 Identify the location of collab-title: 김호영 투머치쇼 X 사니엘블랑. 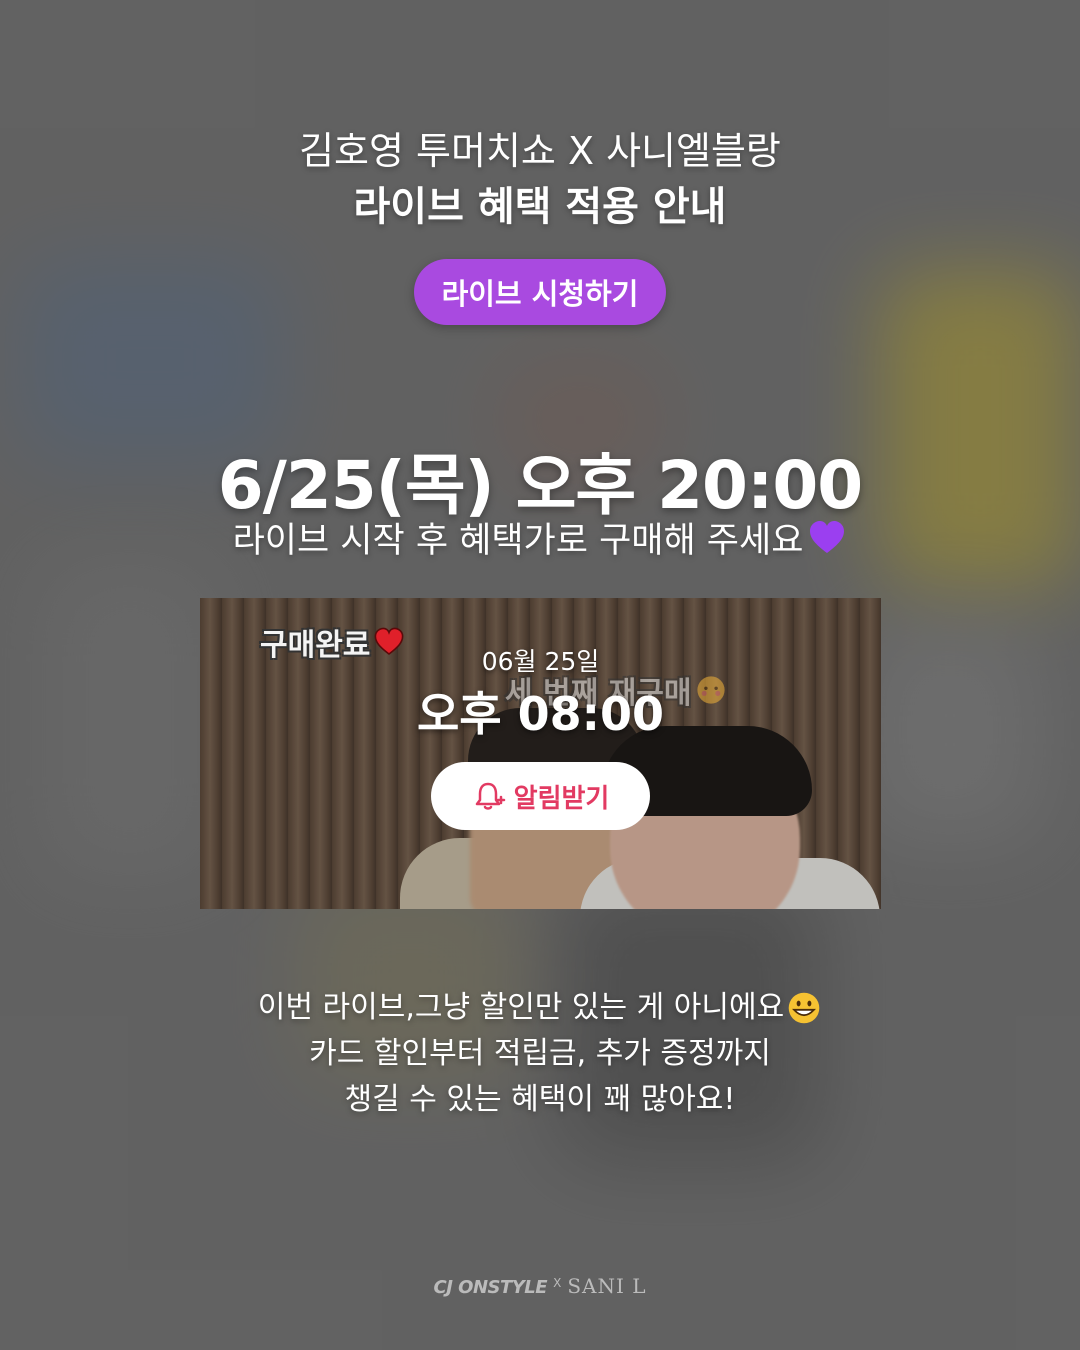
(540, 151).